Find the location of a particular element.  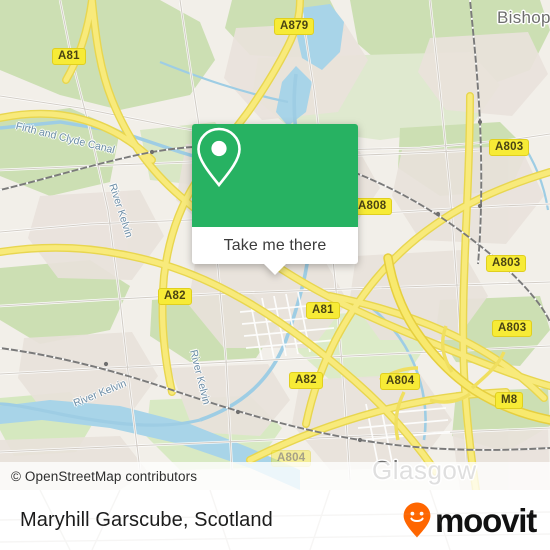

popup-image-area is located at coordinates (275, 175).